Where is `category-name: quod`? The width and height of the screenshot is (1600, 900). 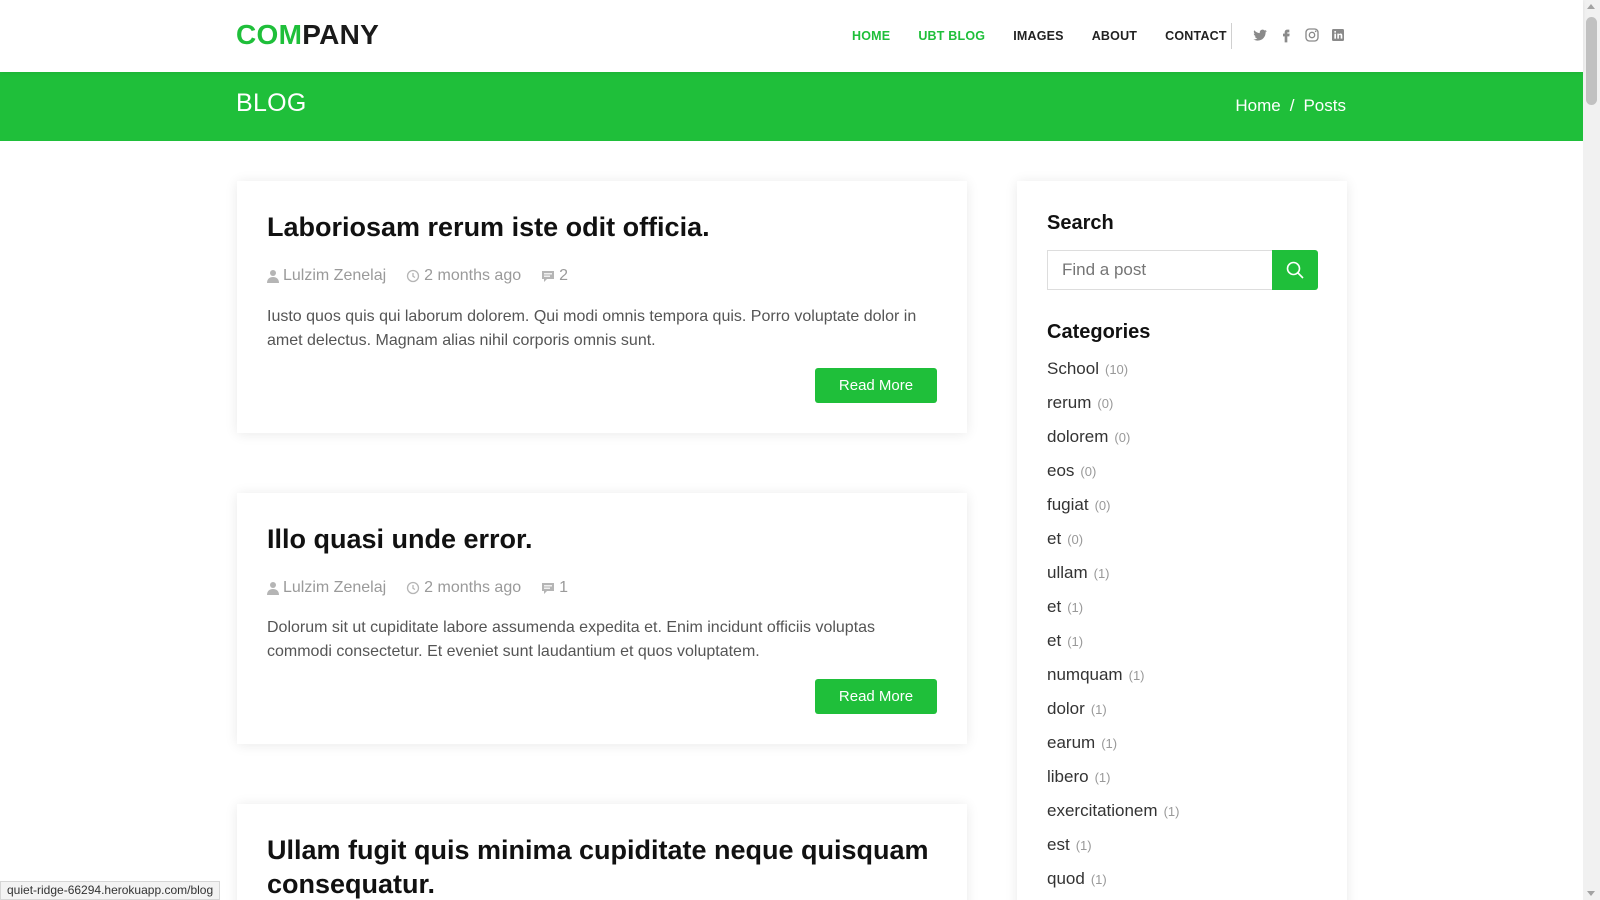
category-name: quod is located at coordinates (1066, 878).